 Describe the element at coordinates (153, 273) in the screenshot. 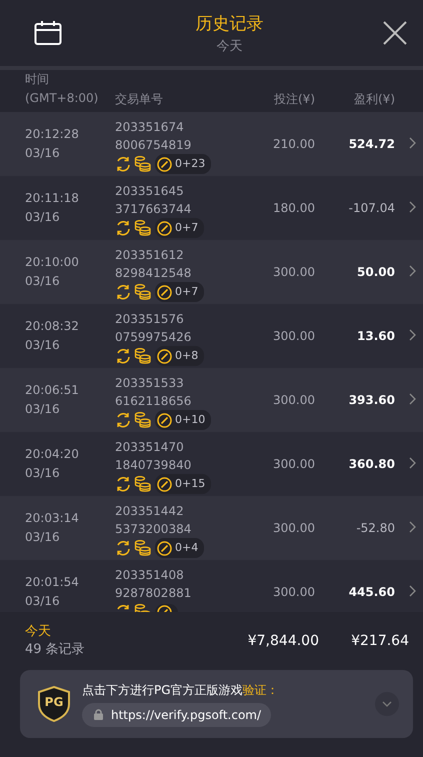

I see `transaction-id: 8298412548` at that location.